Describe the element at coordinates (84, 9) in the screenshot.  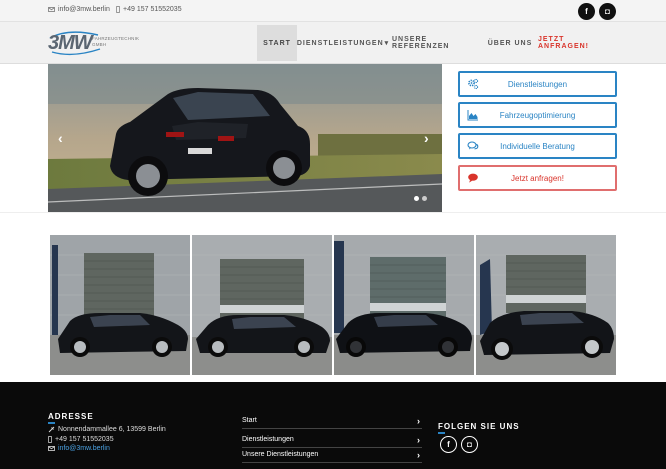
I see `topbar-email-text: info@3mw.berlin` at that location.